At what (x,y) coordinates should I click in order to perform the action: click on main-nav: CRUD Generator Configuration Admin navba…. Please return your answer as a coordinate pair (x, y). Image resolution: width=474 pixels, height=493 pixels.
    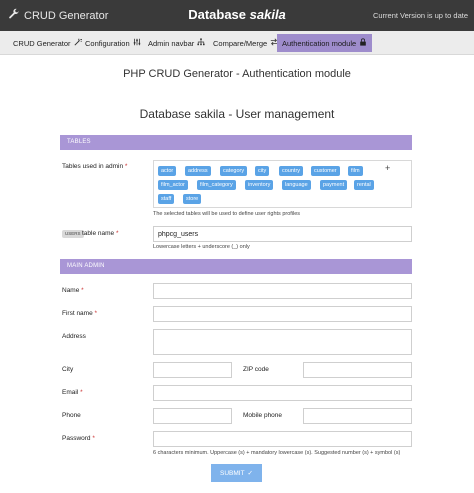
    Looking at the image, I should click on (237, 43).